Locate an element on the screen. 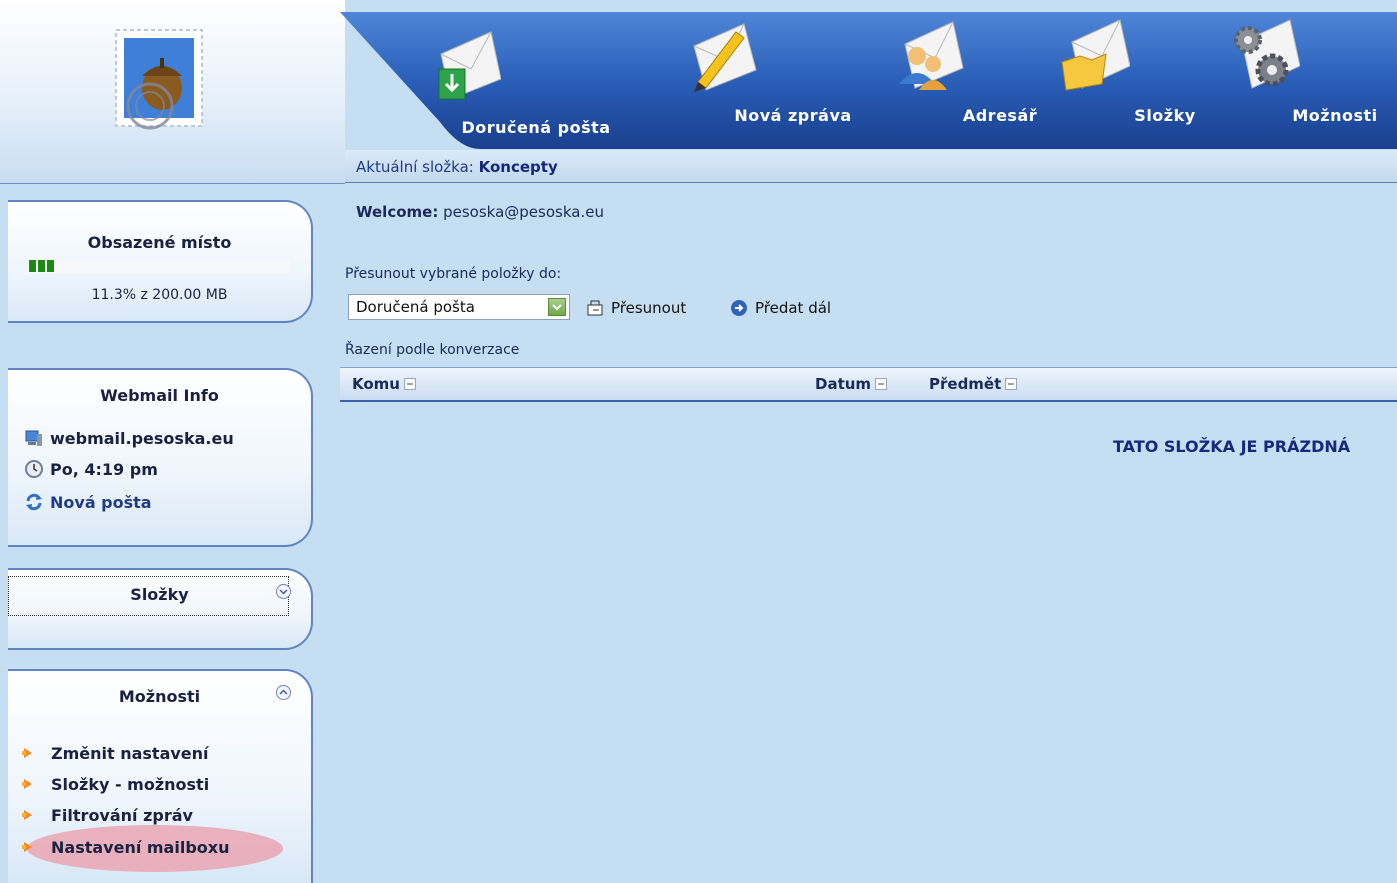 The height and width of the screenshot is (883, 1397). welcome-label: Welcome: is located at coordinates (397, 212).